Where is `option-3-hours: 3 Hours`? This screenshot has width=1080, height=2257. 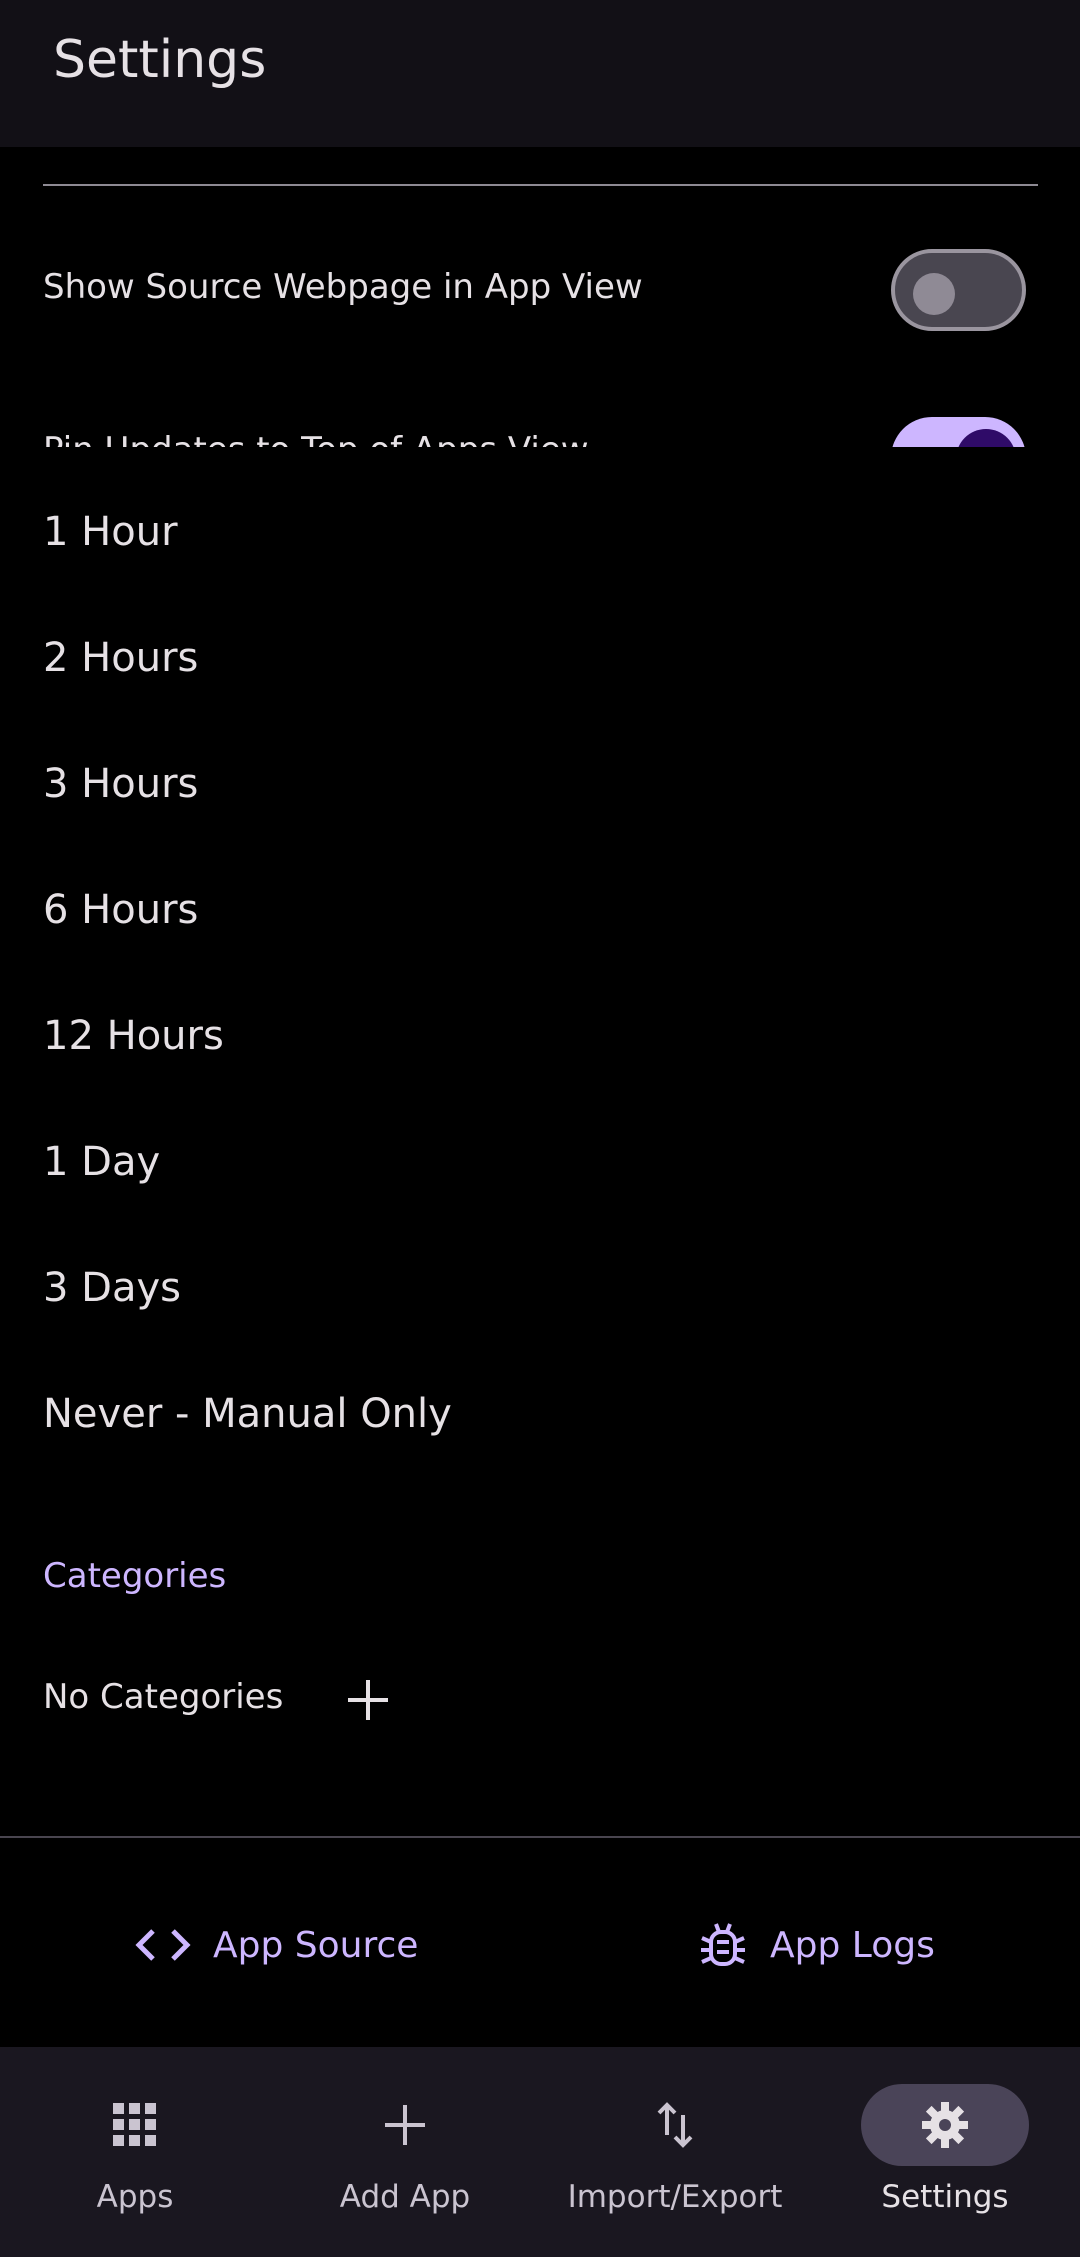
option-3-hours: 3 Hours is located at coordinates (120, 784).